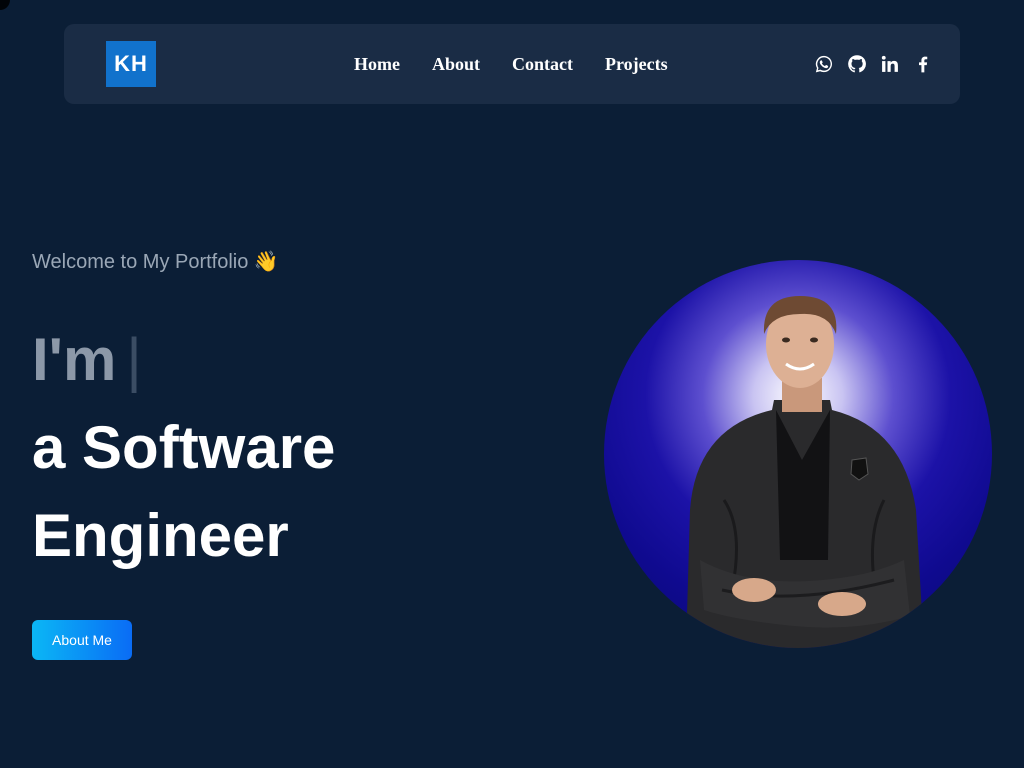  What do you see at coordinates (160, 535) in the screenshot?
I see `hero-role-line-2: Engineer` at bounding box center [160, 535].